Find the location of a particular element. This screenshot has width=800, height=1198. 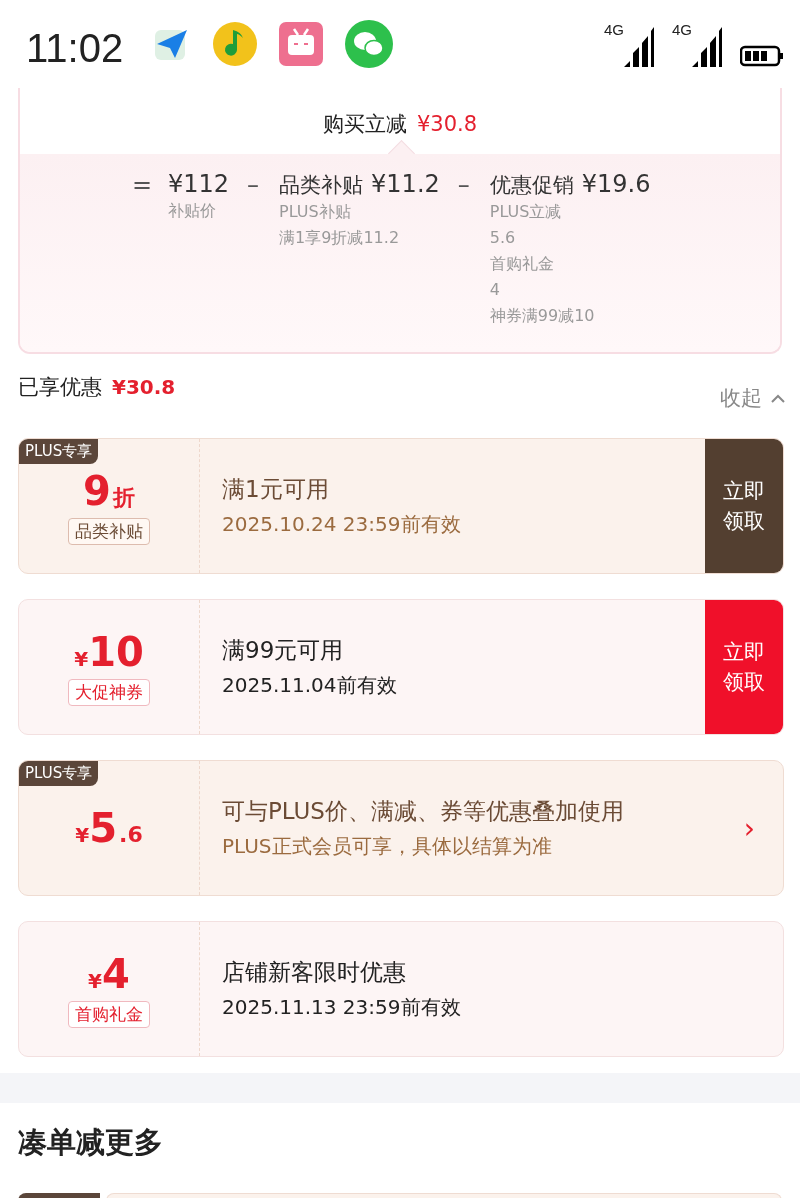

breakdown-amount: ¥112 is located at coordinates (199, 184).